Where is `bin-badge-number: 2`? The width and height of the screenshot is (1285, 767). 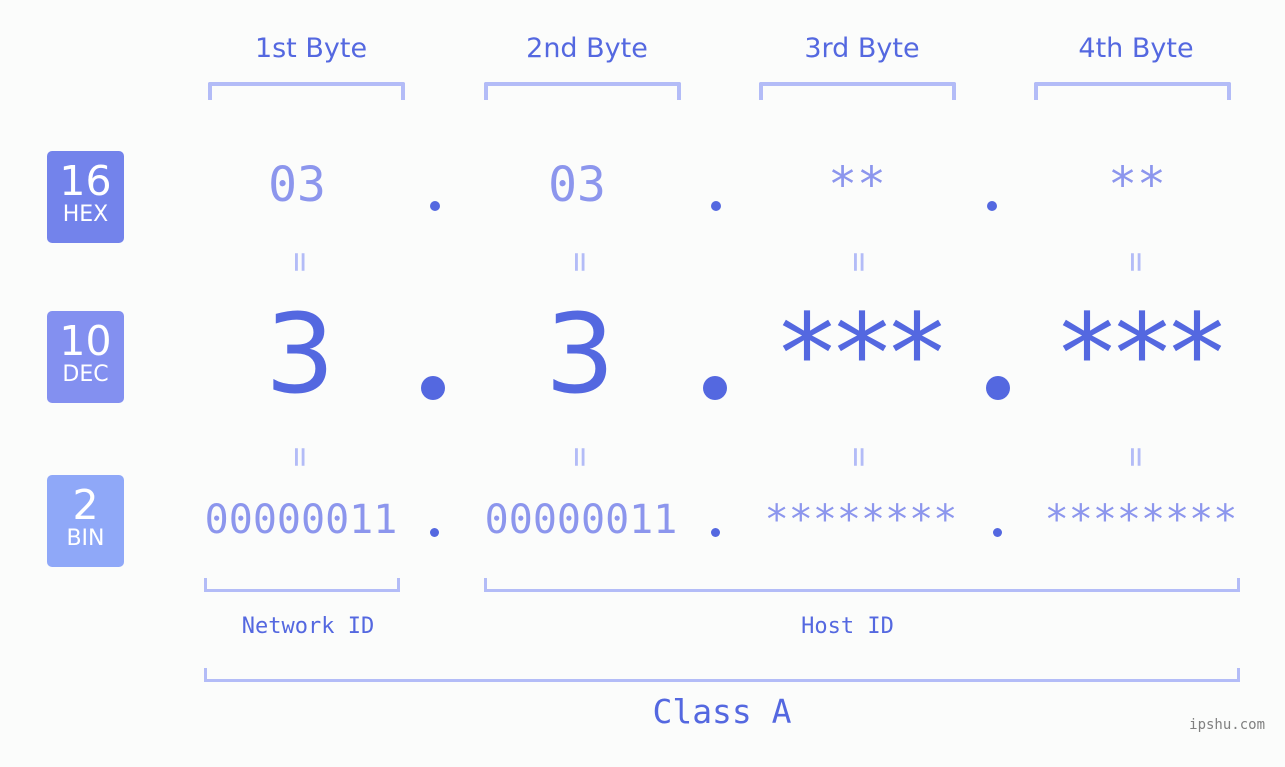 bin-badge-number: 2 is located at coordinates (85, 505).